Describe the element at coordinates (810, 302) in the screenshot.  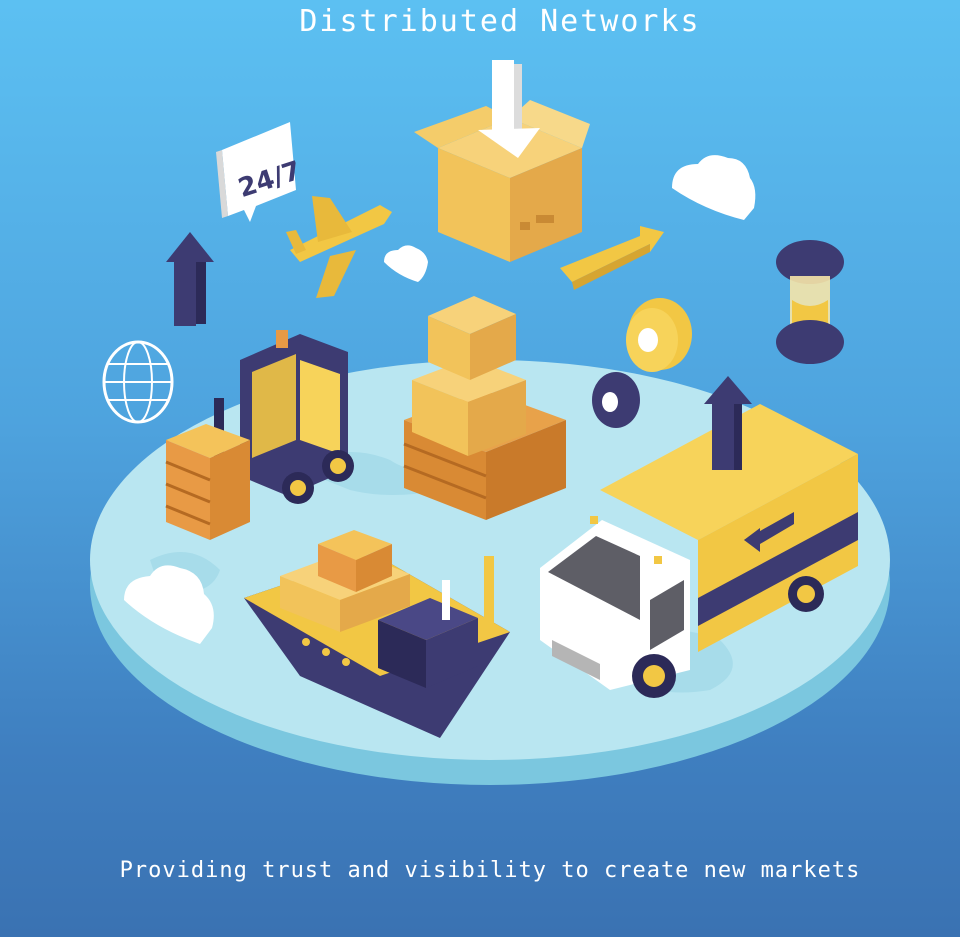
I see `hourglass-icon` at that location.